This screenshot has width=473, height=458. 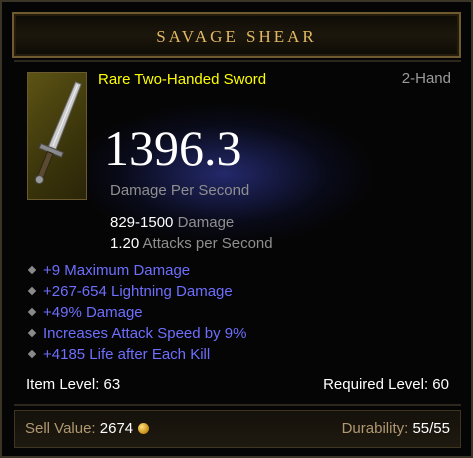 What do you see at coordinates (173, 148) in the screenshot?
I see `dps-value: 1396.3` at bounding box center [173, 148].